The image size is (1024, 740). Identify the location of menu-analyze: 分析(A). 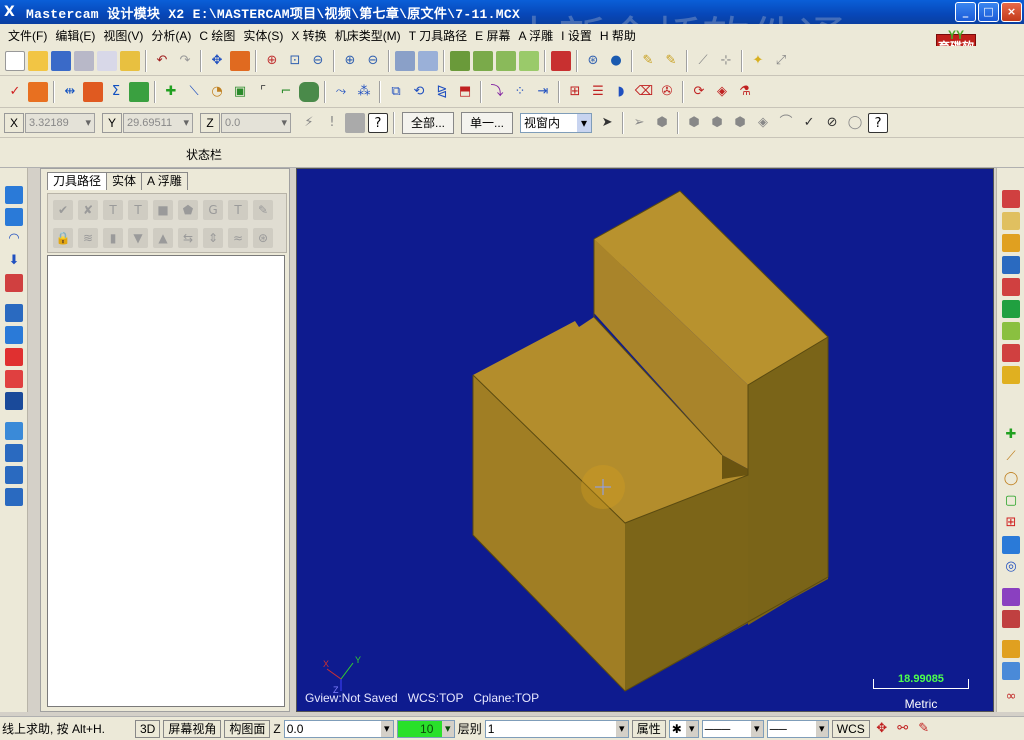
(171, 35).